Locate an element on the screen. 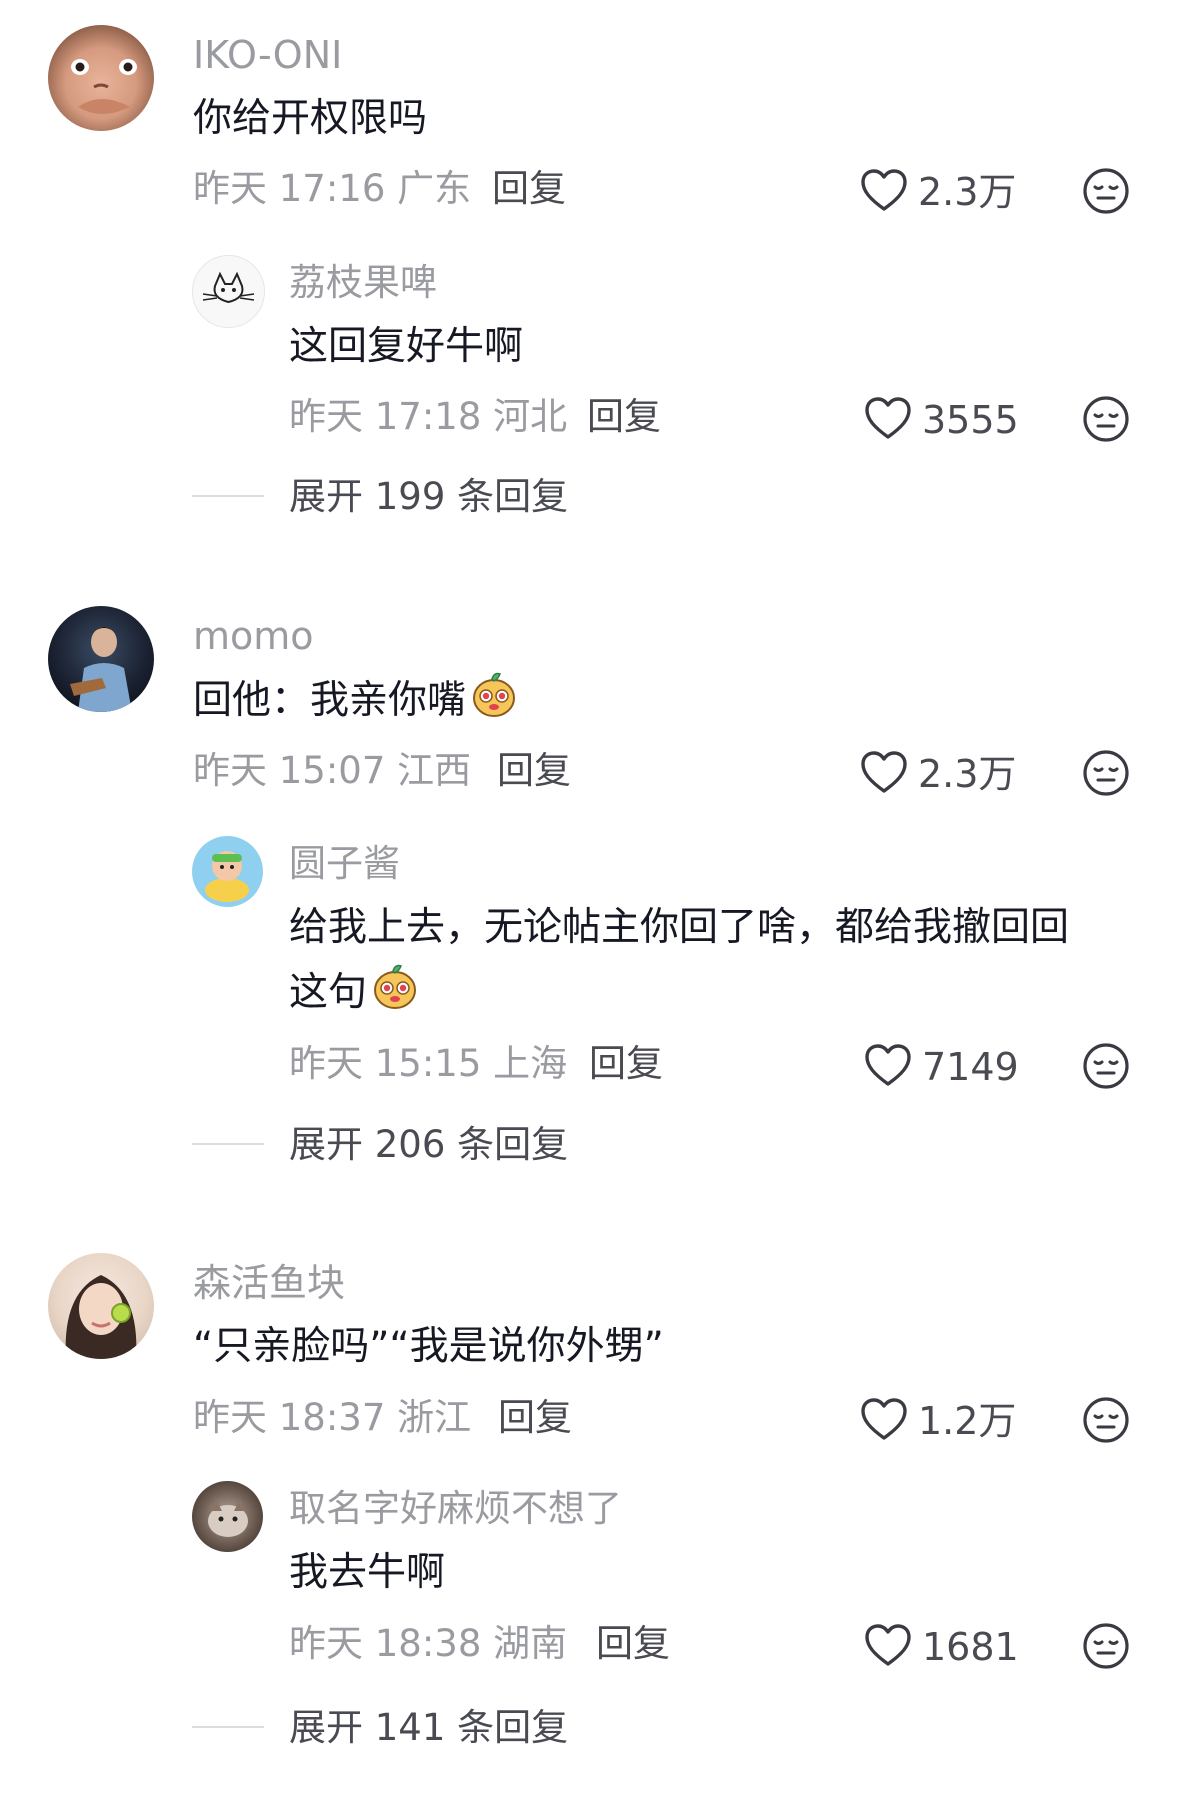 Image resolution: width=1179 pixels, height=1806 pixels. reply-text: 这回复好牛啊 is located at coordinates (406, 346).